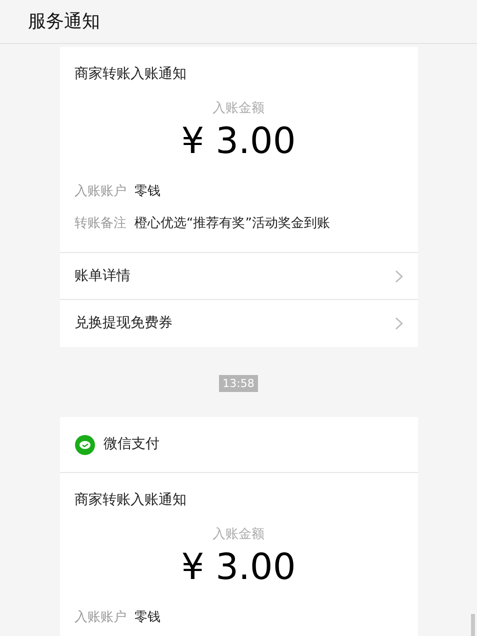 Image resolution: width=477 pixels, height=636 pixels. I want to click on source-name: 微信支付, so click(132, 444).